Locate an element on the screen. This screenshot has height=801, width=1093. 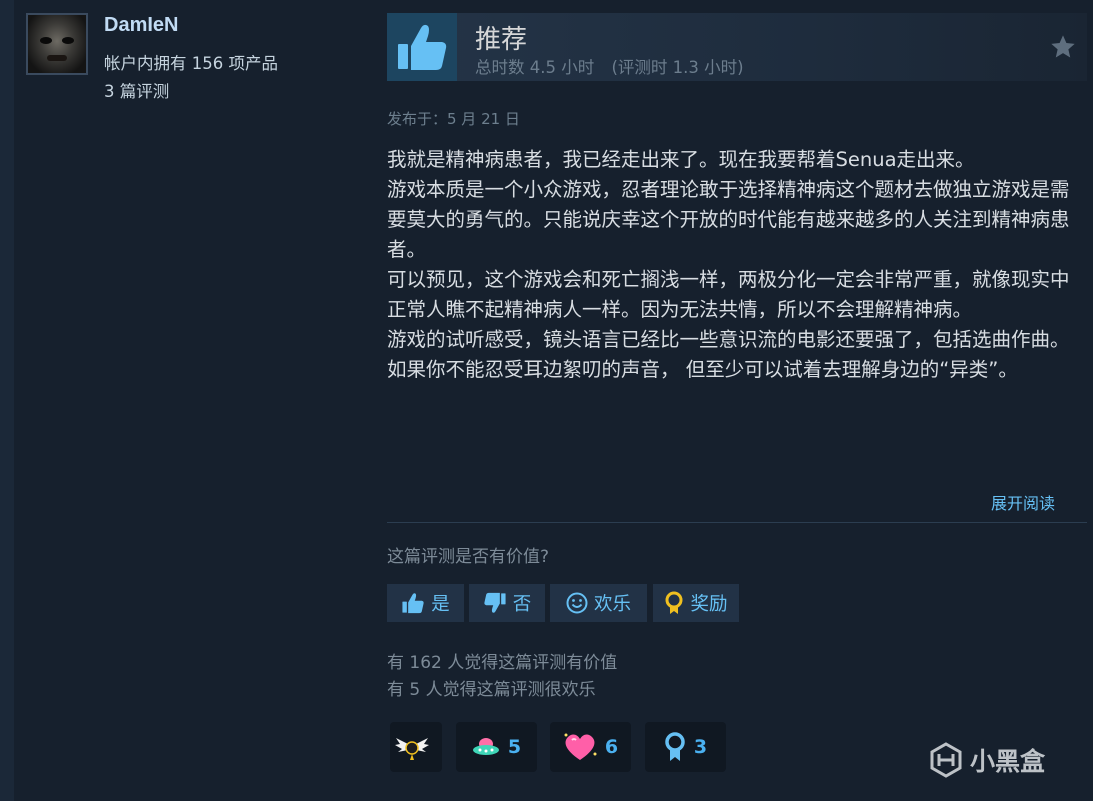
review-paragraph: 我就是精神病患者，我已经走出来了。现在我要帮着Senua走出来。 is located at coordinates (681, 159).